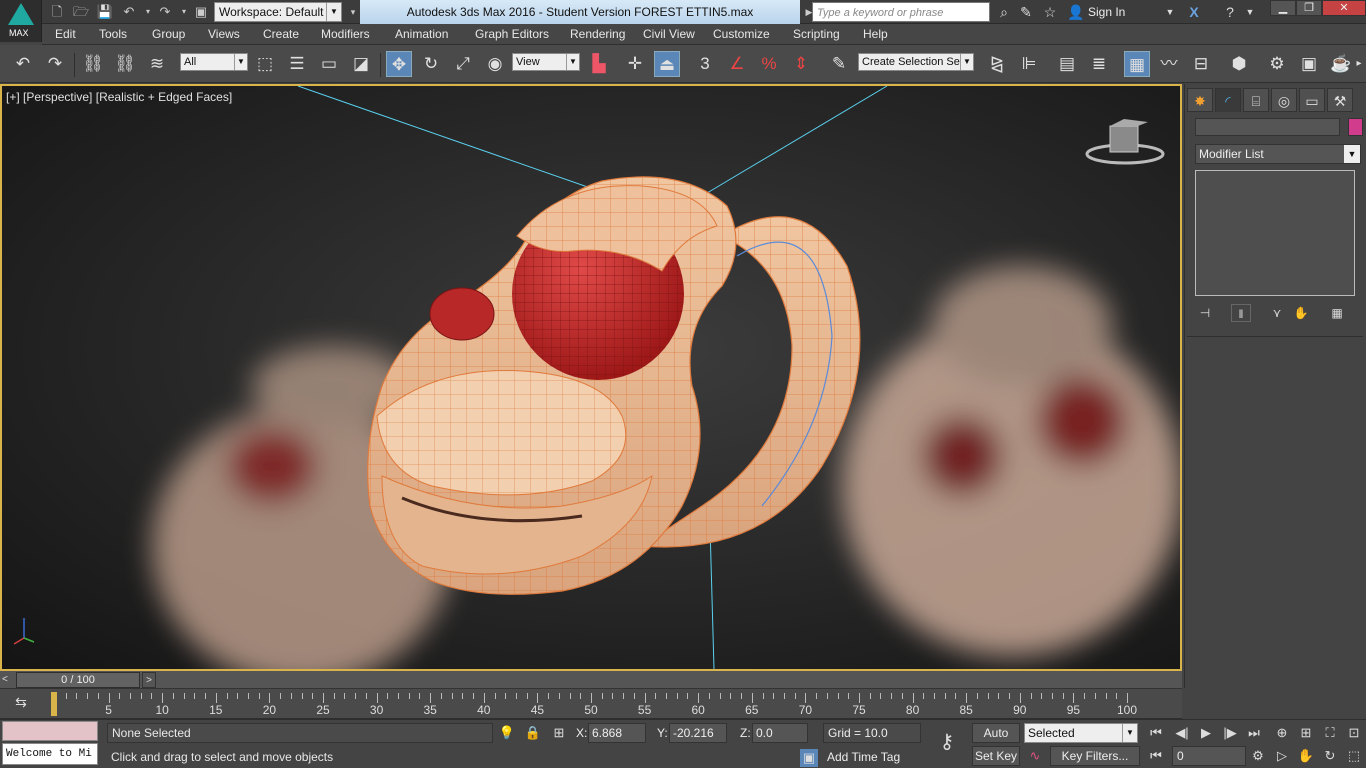 This screenshot has width=1366, height=768. What do you see at coordinates (1306, 733) in the screenshot?
I see `zoom-all-icon: ⊞` at bounding box center [1306, 733].